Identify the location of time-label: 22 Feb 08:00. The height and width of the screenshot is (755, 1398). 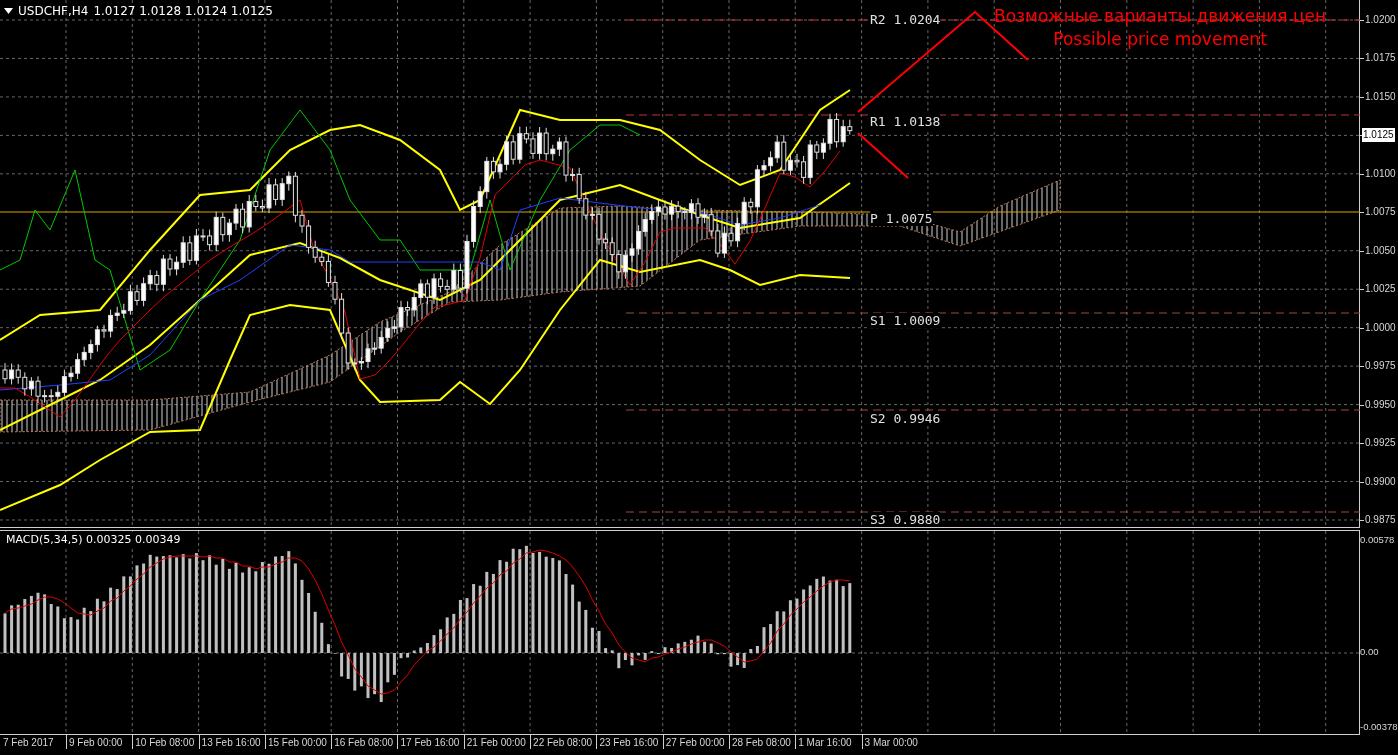
(562, 743).